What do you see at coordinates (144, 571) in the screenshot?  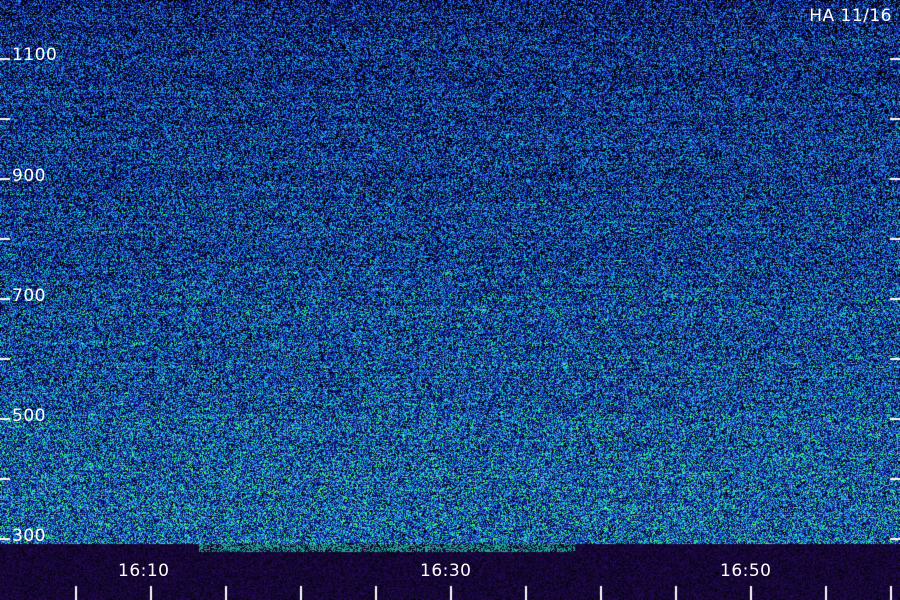 I see `x-tick-label-1610: 16:10` at bounding box center [144, 571].